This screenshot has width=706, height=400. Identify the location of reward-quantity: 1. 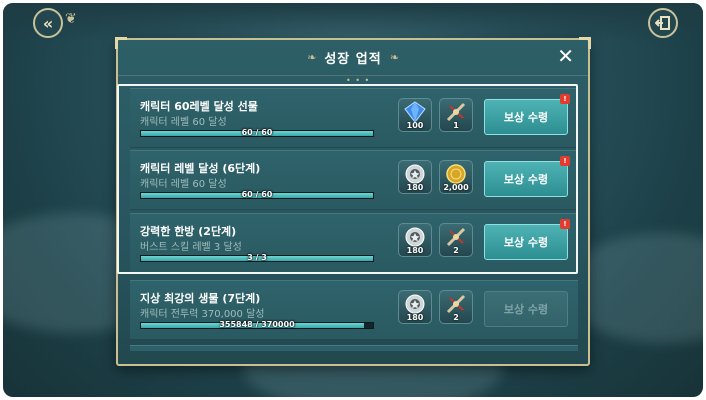
(456, 125).